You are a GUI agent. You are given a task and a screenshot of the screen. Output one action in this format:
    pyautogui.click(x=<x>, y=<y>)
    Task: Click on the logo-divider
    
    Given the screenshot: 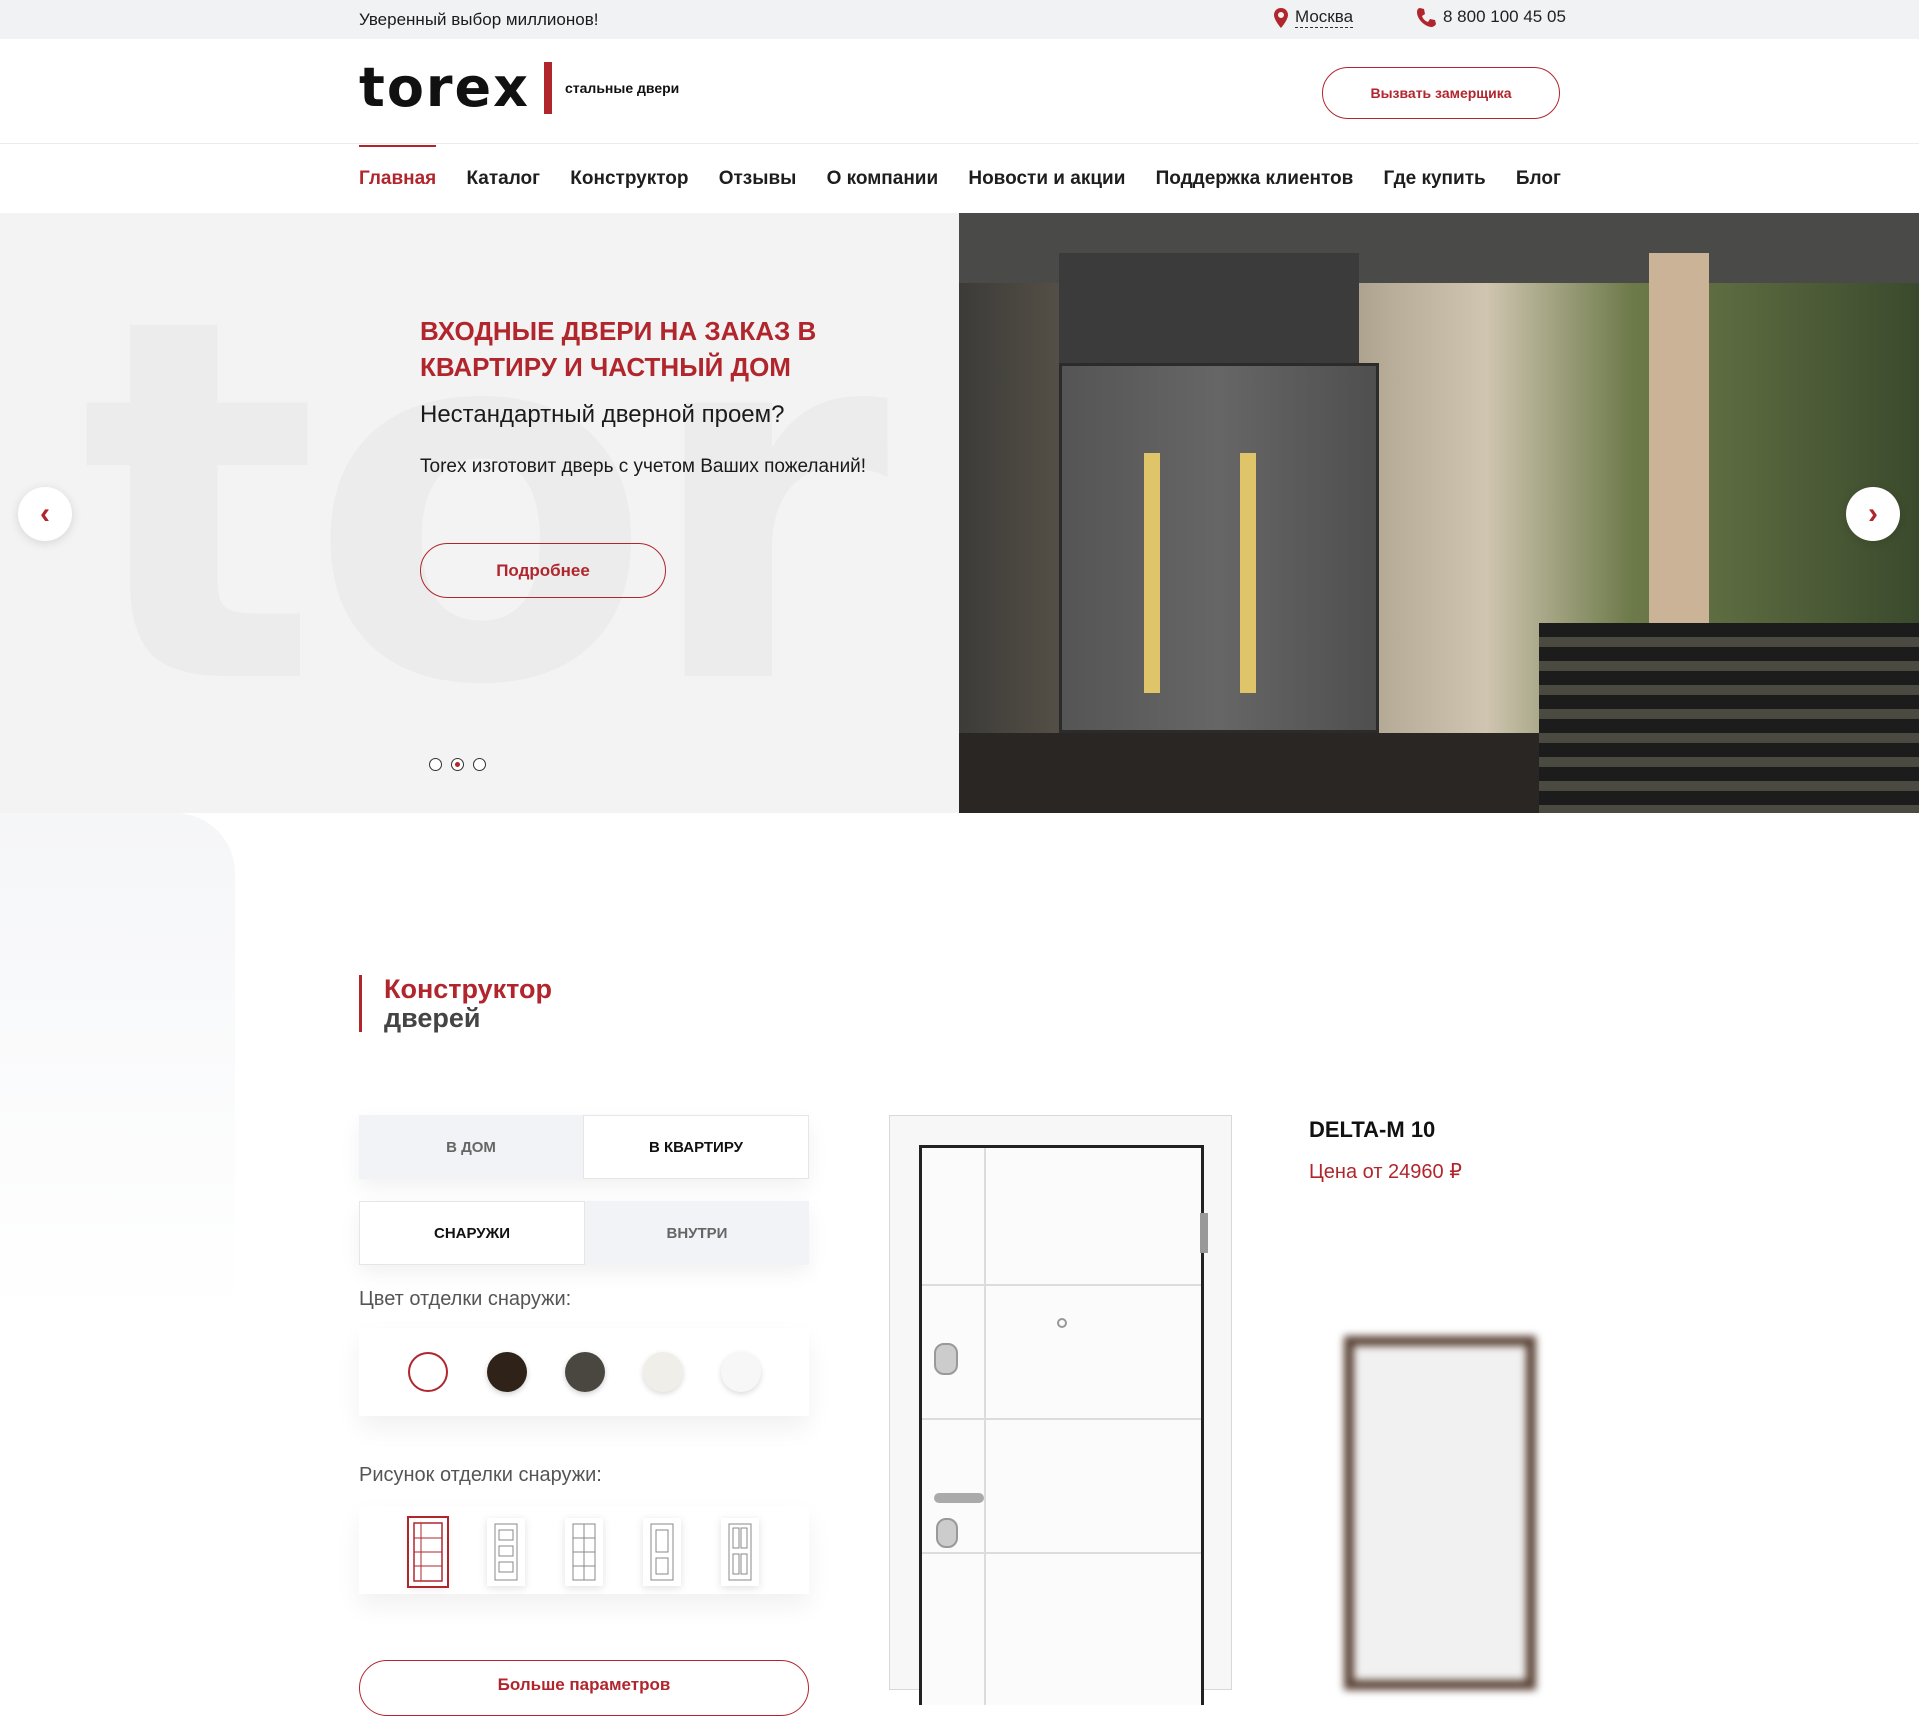 What is the action you would take?
    pyautogui.click(x=548, y=88)
    